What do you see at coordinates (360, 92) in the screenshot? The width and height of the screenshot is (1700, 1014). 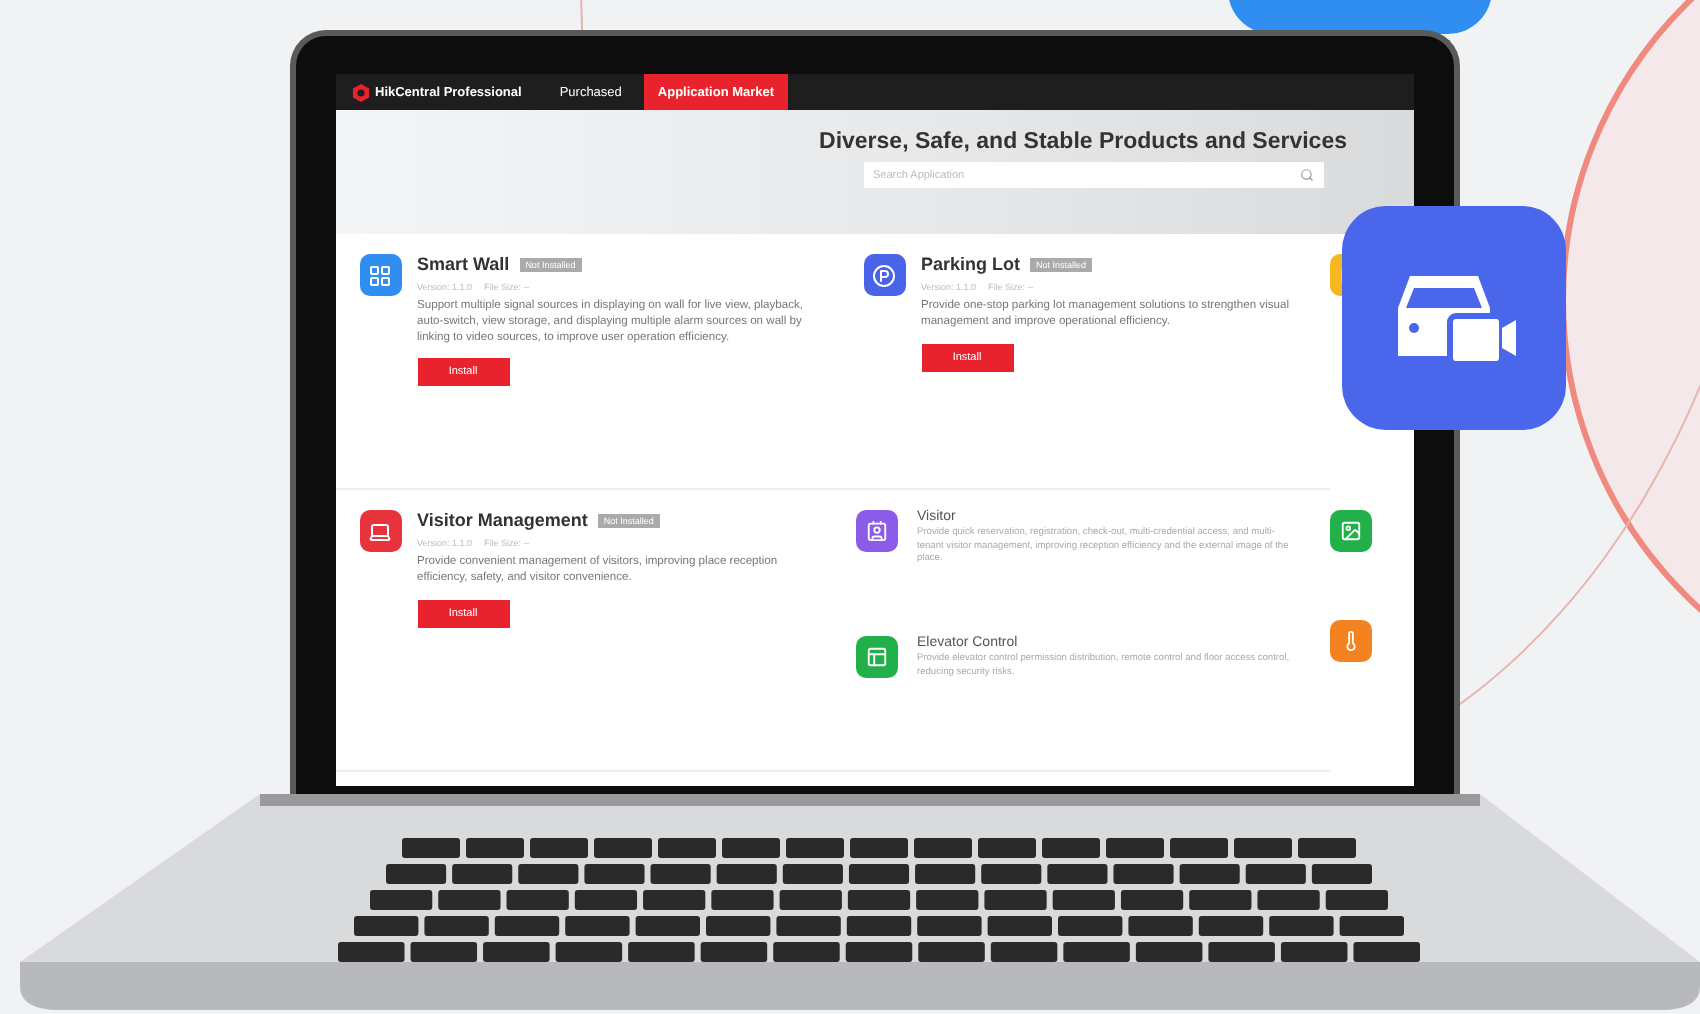 I see `logo-icon` at bounding box center [360, 92].